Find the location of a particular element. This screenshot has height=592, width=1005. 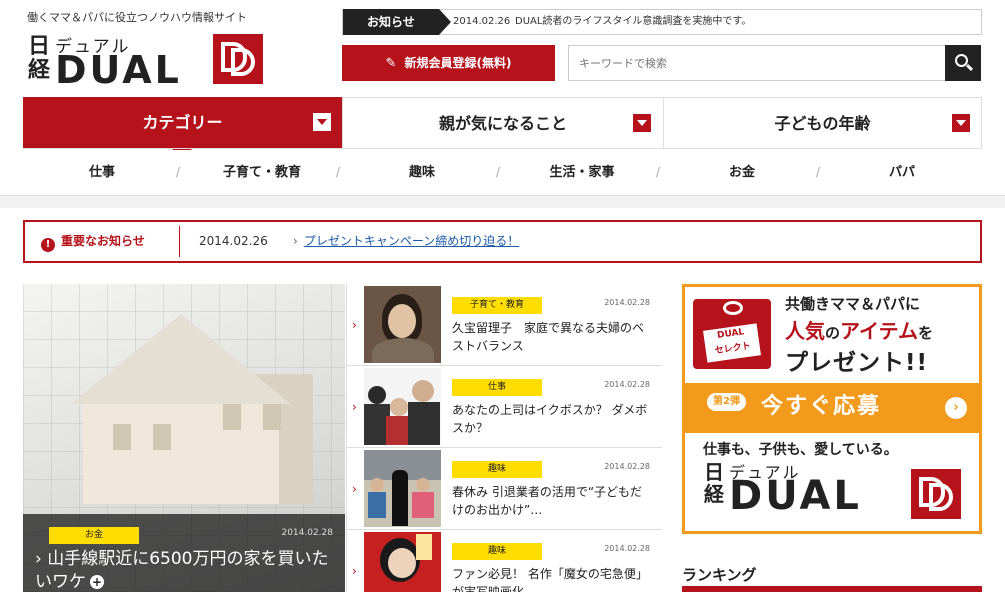

ranking-heading: ランキング is located at coordinates (719, 575).